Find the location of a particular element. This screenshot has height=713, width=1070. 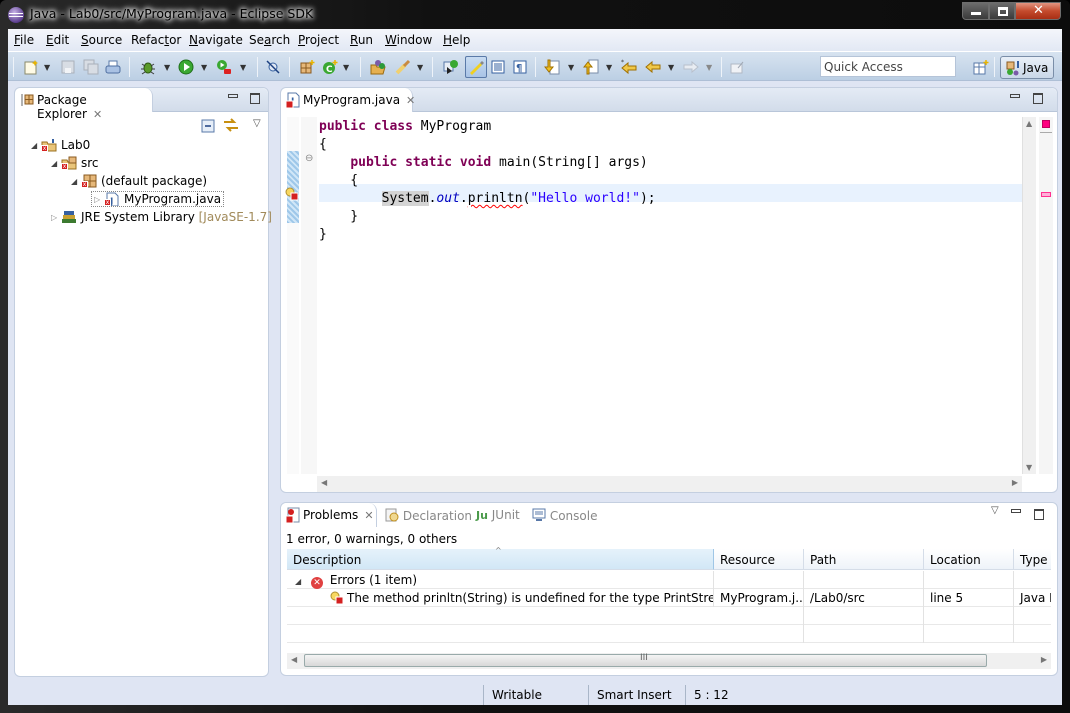

run-dropdown: ▼ is located at coordinates (205, 67).